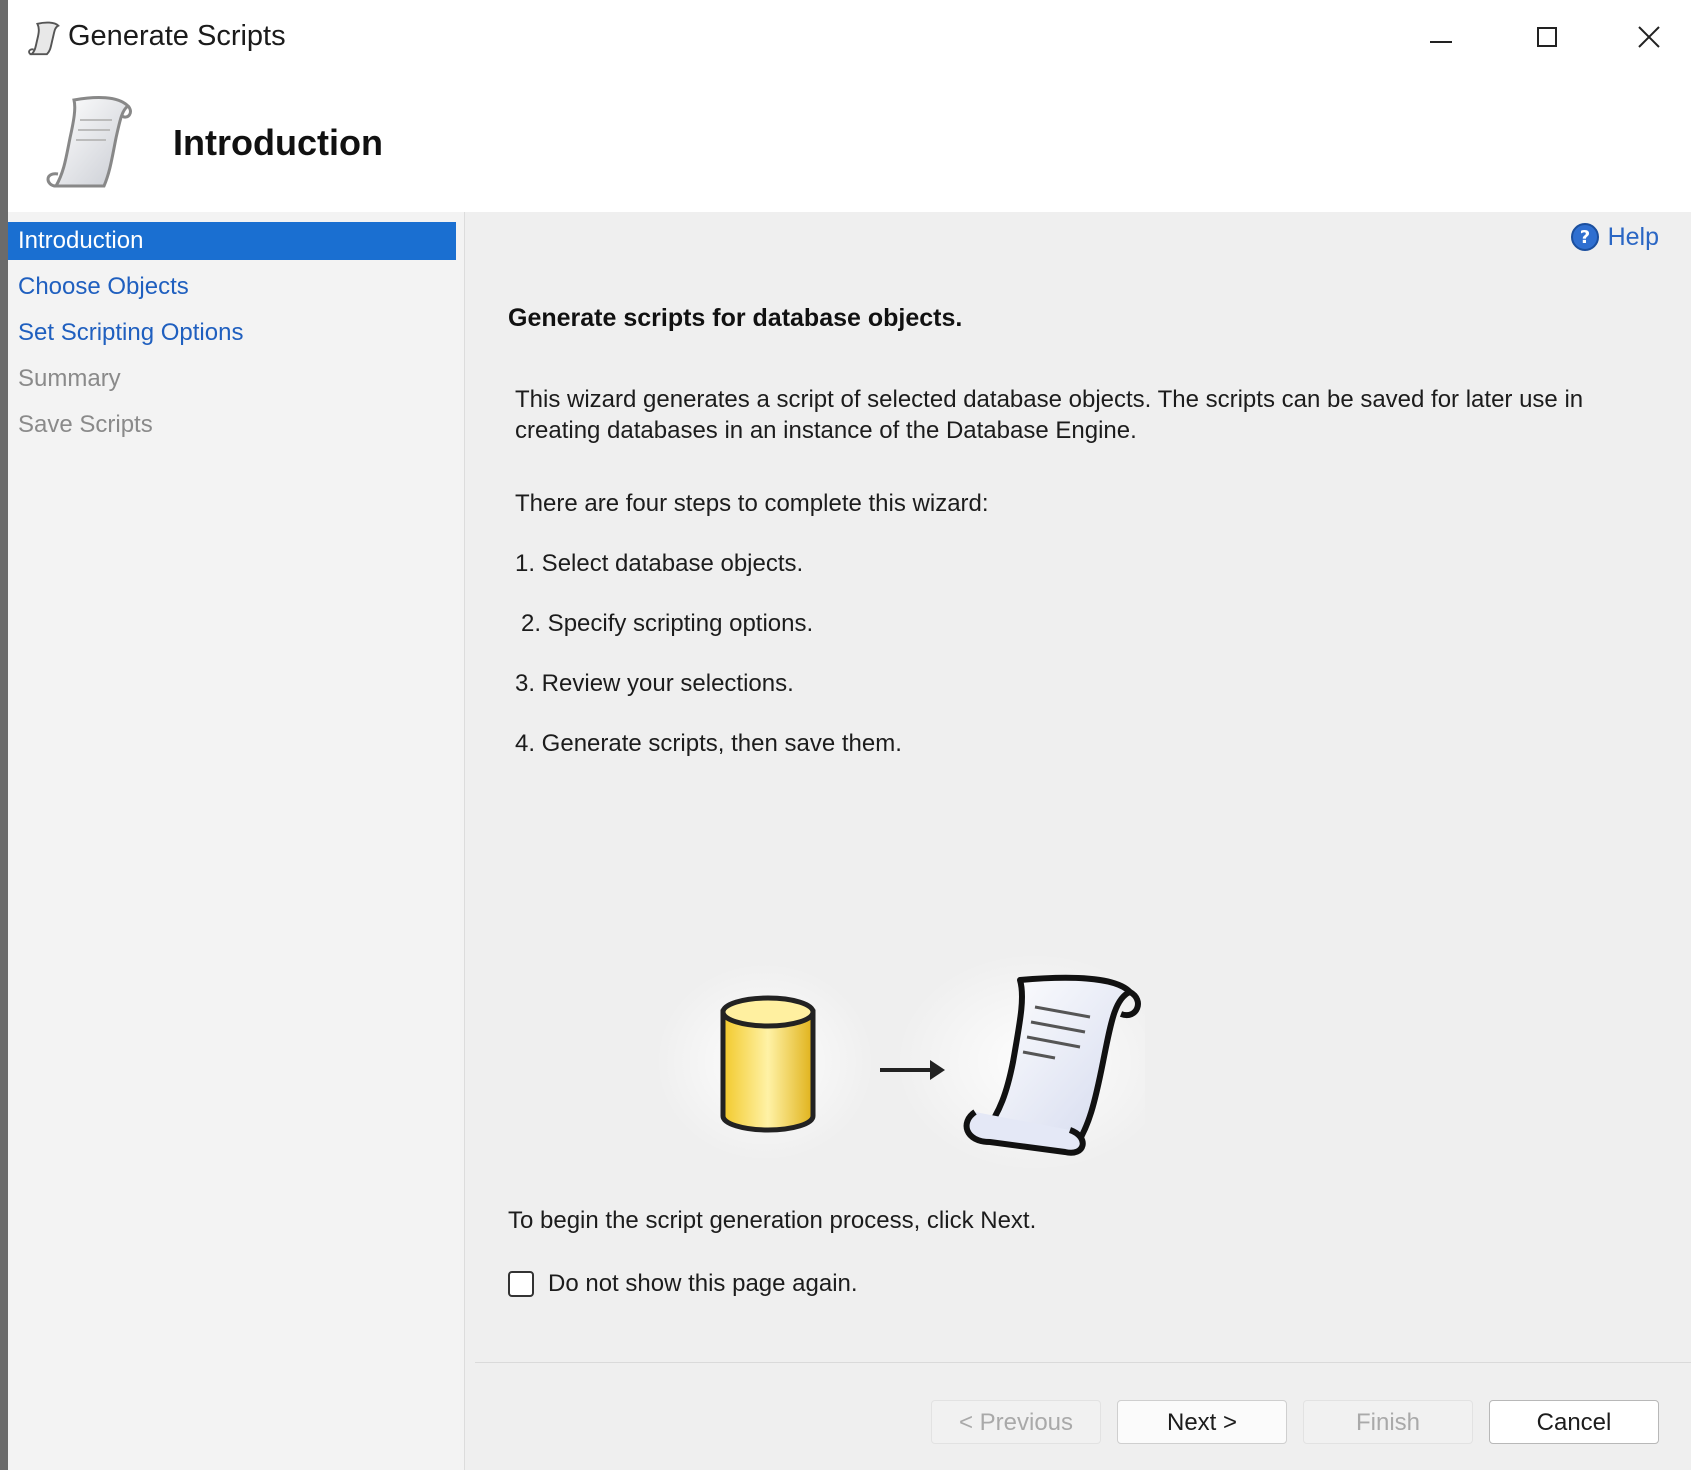 This screenshot has height=1470, width=1691. I want to click on nav-item-save-scripts: Save Scripts, so click(85, 424).